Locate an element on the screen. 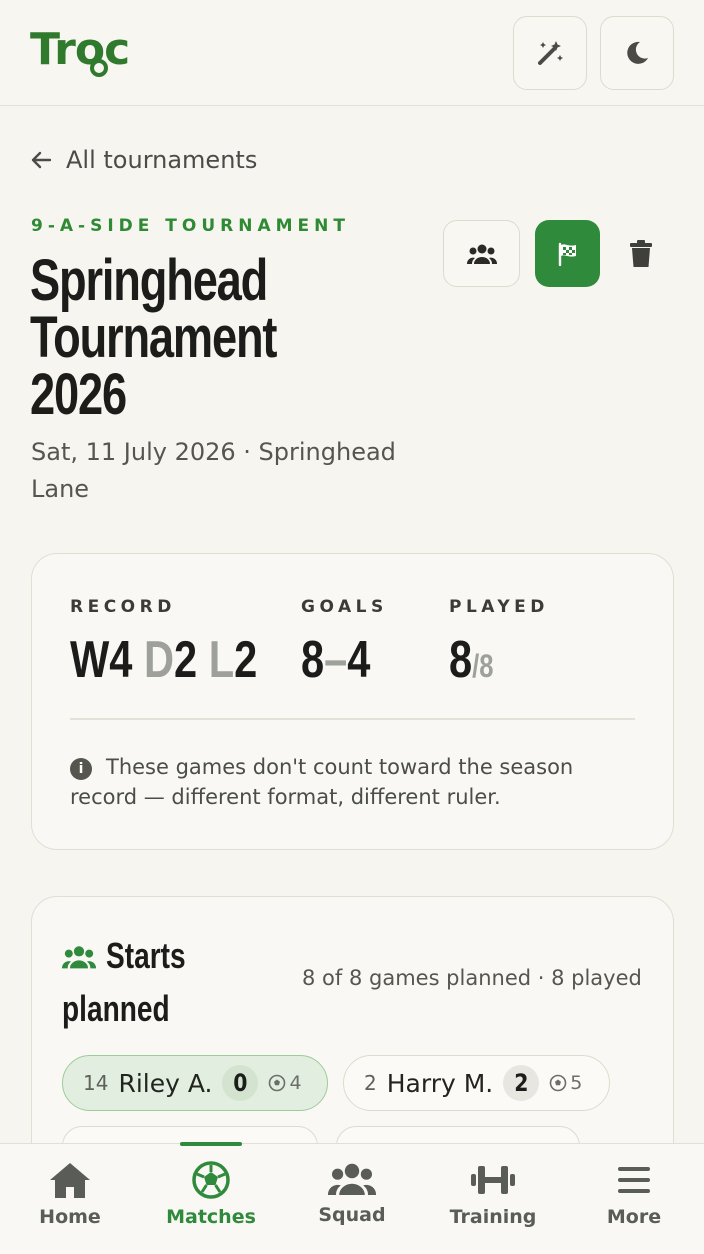 This screenshot has width=704, height=1254. player-number: 14 is located at coordinates (96, 1083).